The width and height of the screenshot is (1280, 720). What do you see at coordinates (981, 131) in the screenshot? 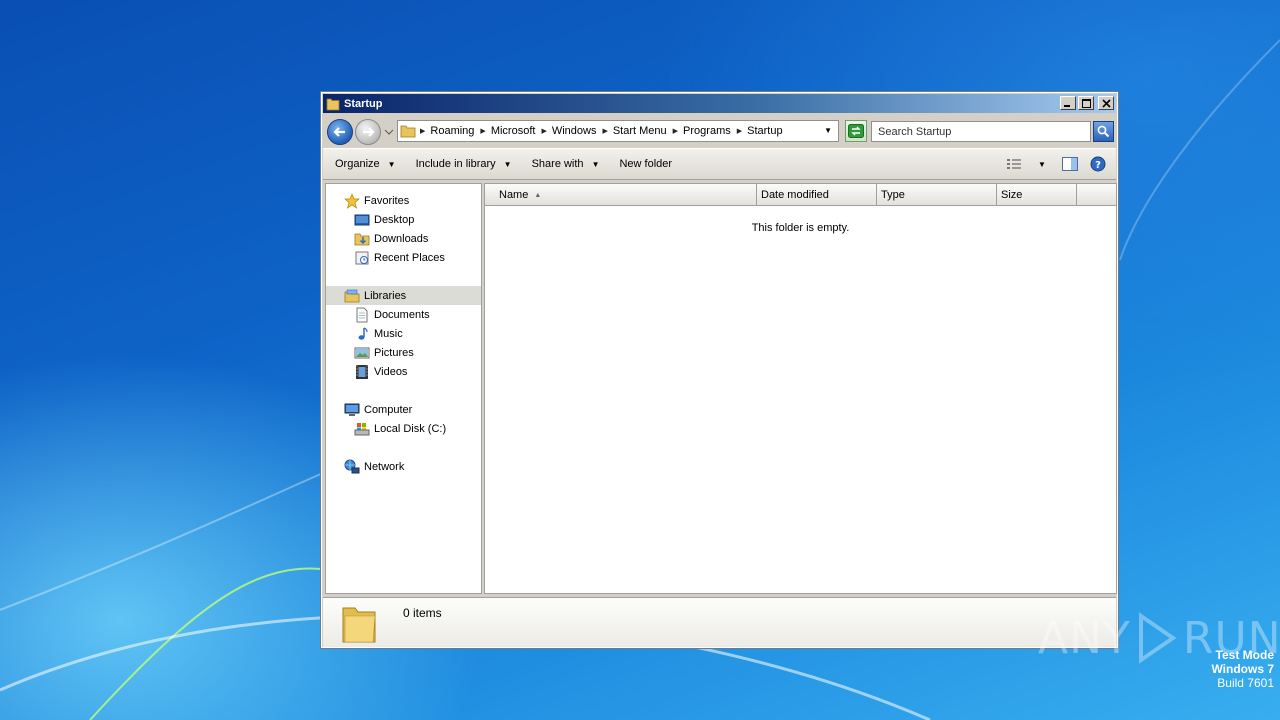
I see `search-input: Search Startup` at bounding box center [981, 131].